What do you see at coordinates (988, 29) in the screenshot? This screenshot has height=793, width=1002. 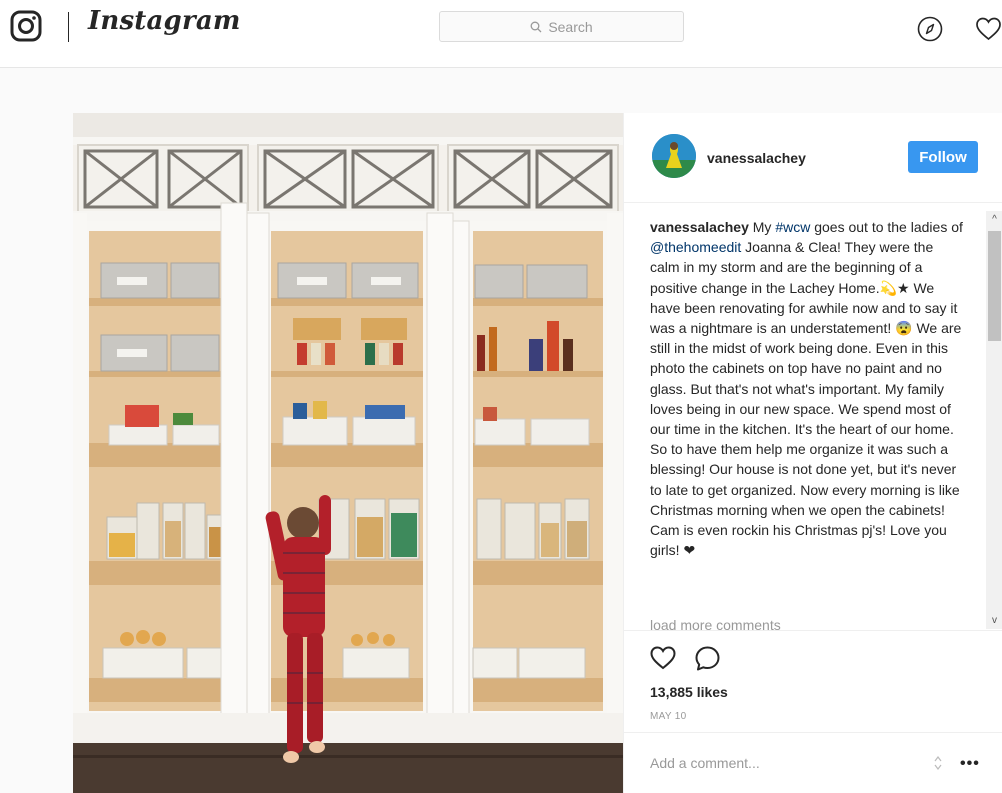 I see `heart-icon` at bounding box center [988, 29].